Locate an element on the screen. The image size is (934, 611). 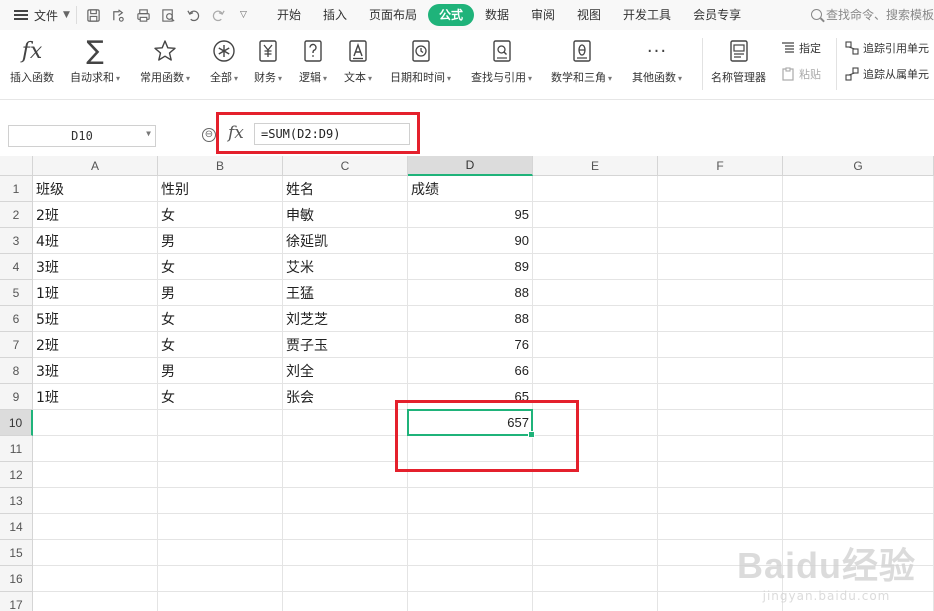
cell-c12 is located at coordinates (345, 475).